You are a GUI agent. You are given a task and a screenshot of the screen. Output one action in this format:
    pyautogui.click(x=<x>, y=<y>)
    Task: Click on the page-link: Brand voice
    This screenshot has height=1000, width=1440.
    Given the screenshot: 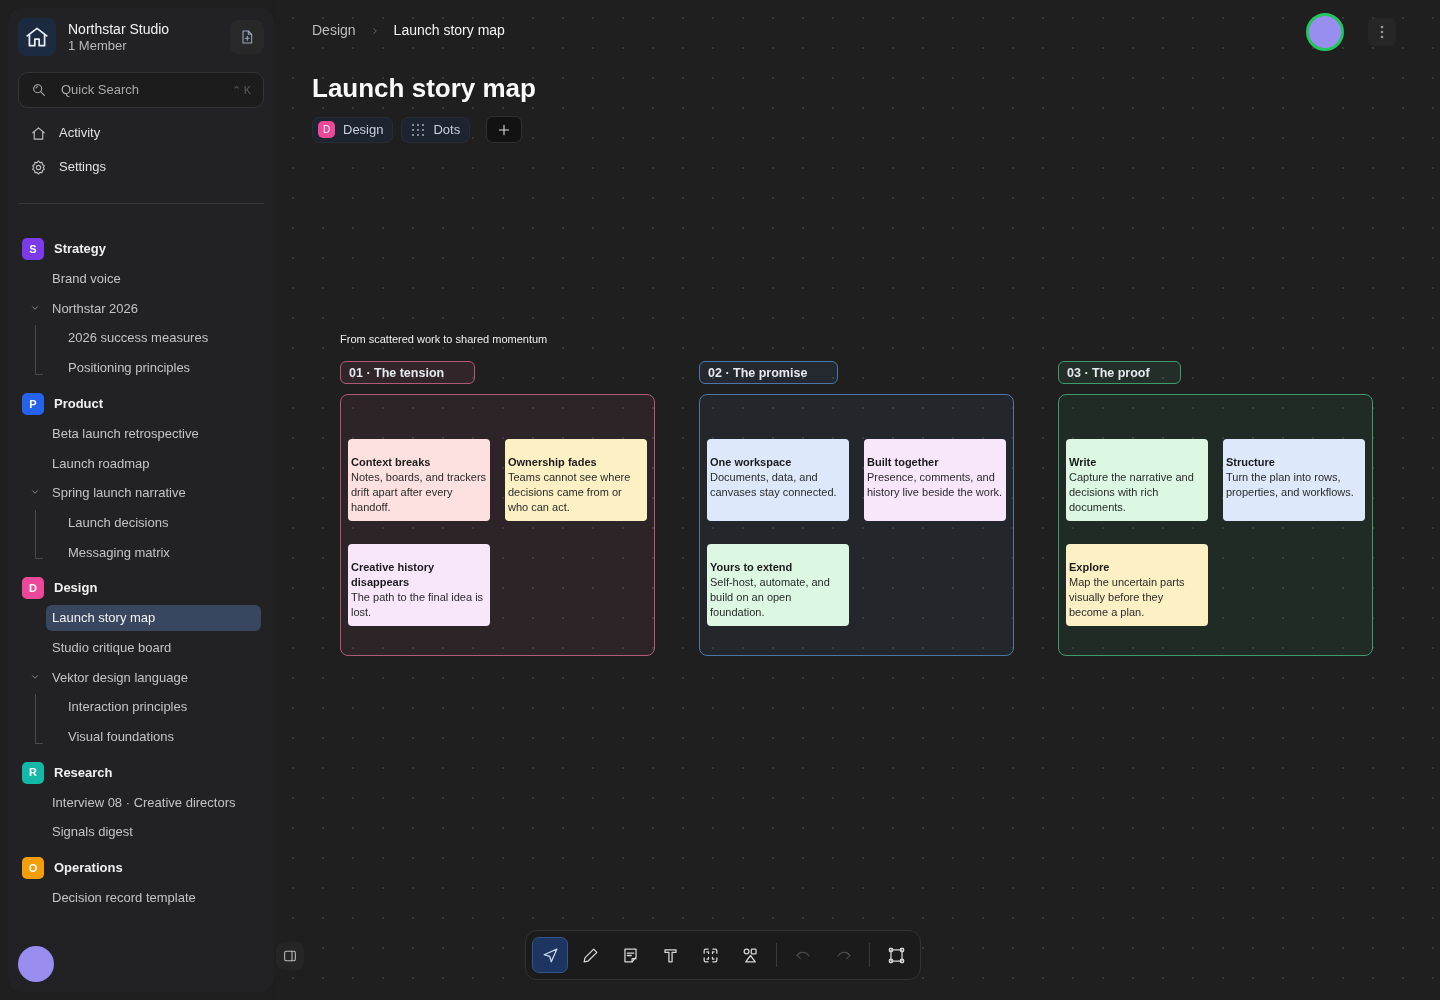 What is the action you would take?
    pyautogui.click(x=86, y=279)
    